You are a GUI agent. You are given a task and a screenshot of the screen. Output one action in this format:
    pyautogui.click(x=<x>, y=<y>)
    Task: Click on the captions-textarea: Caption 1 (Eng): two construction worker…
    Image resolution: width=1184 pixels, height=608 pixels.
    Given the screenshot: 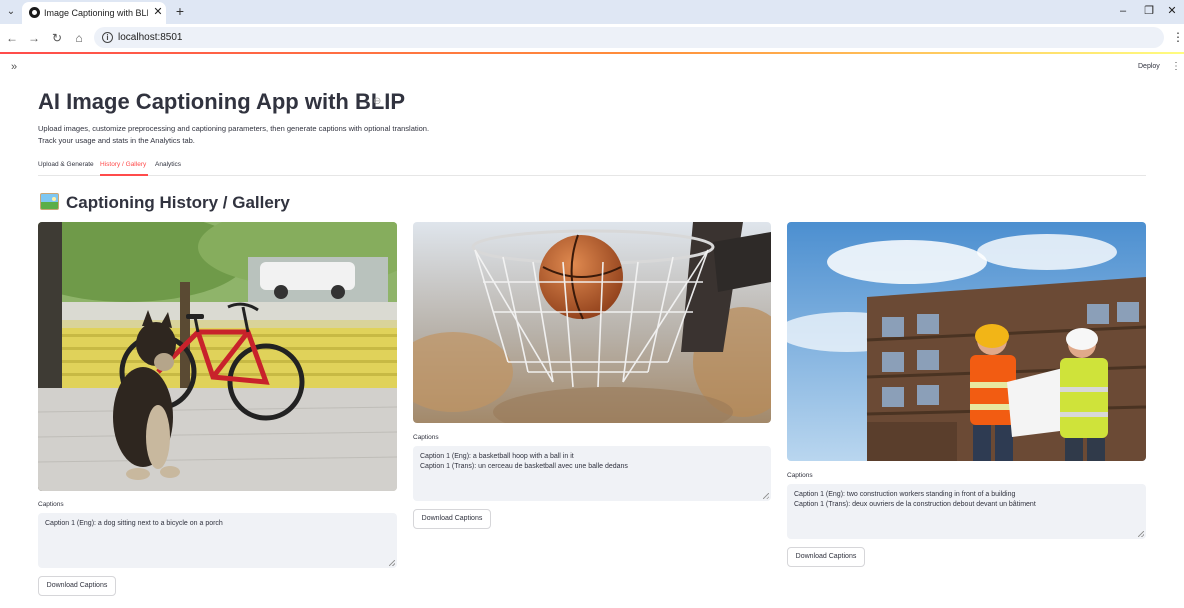 What is the action you would take?
    pyautogui.click(x=966, y=511)
    